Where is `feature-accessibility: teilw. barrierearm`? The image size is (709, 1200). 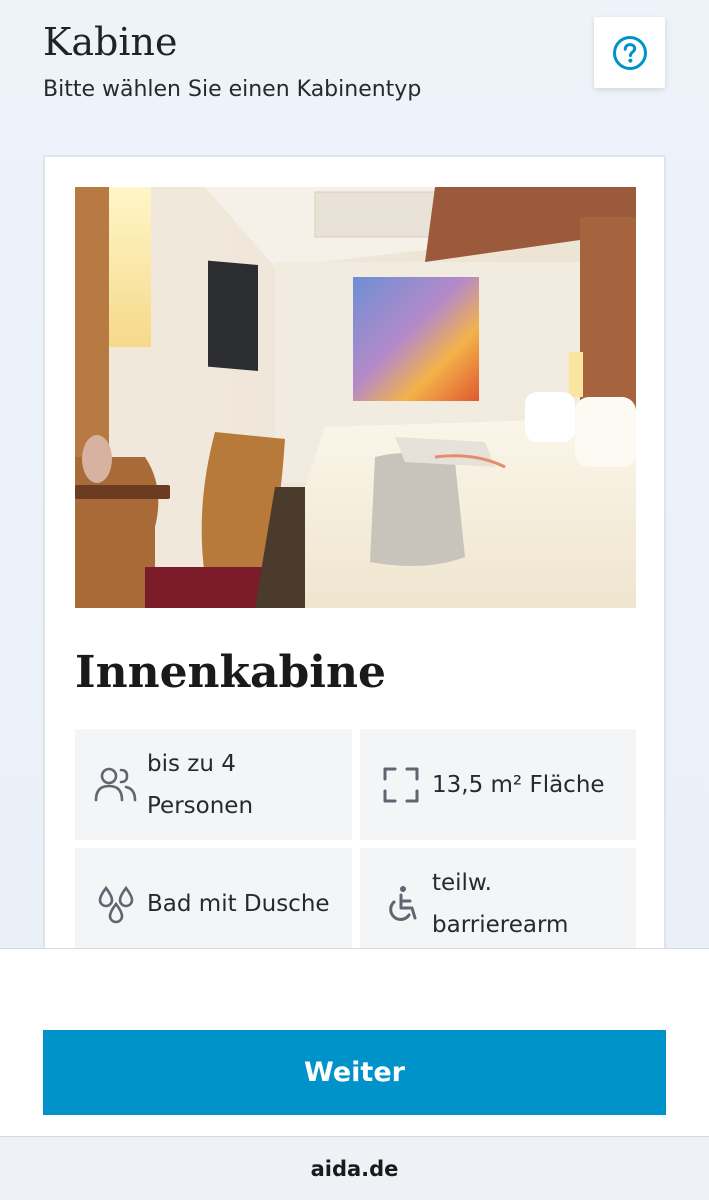
feature-accessibility: teilw. barrierearm is located at coordinates (498, 903).